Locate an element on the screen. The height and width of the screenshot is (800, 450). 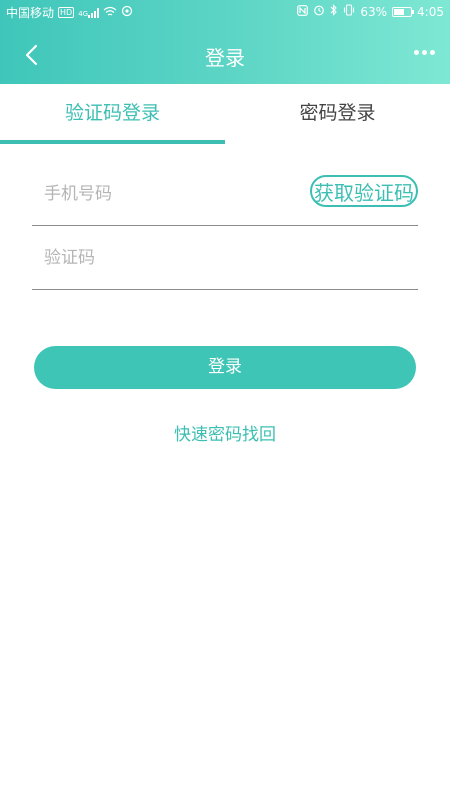
nav-bar: 登录 is located at coordinates (225, 56).